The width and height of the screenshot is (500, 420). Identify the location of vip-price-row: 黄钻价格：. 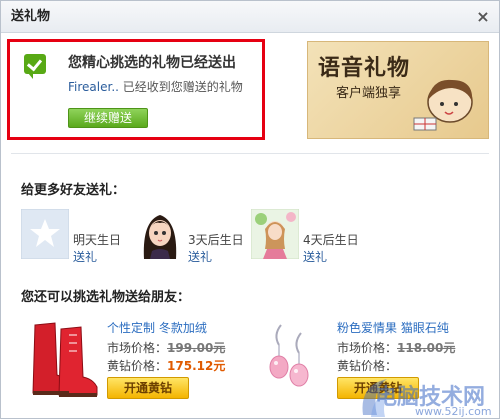
(367, 365).